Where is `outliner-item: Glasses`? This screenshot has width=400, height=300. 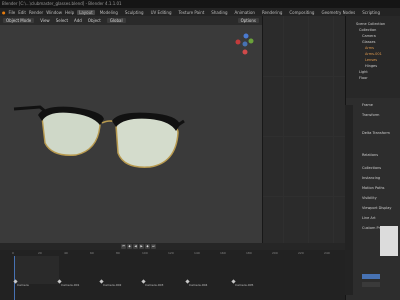
outliner-item: Glasses is located at coordinates (368, 42).